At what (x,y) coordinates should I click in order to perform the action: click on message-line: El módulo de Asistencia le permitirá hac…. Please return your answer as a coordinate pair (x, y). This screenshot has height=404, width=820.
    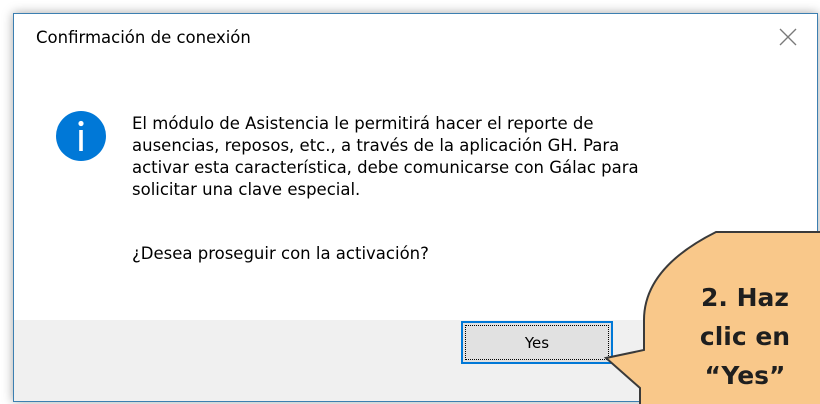
    Looking at the image, I should click on (363, 123).